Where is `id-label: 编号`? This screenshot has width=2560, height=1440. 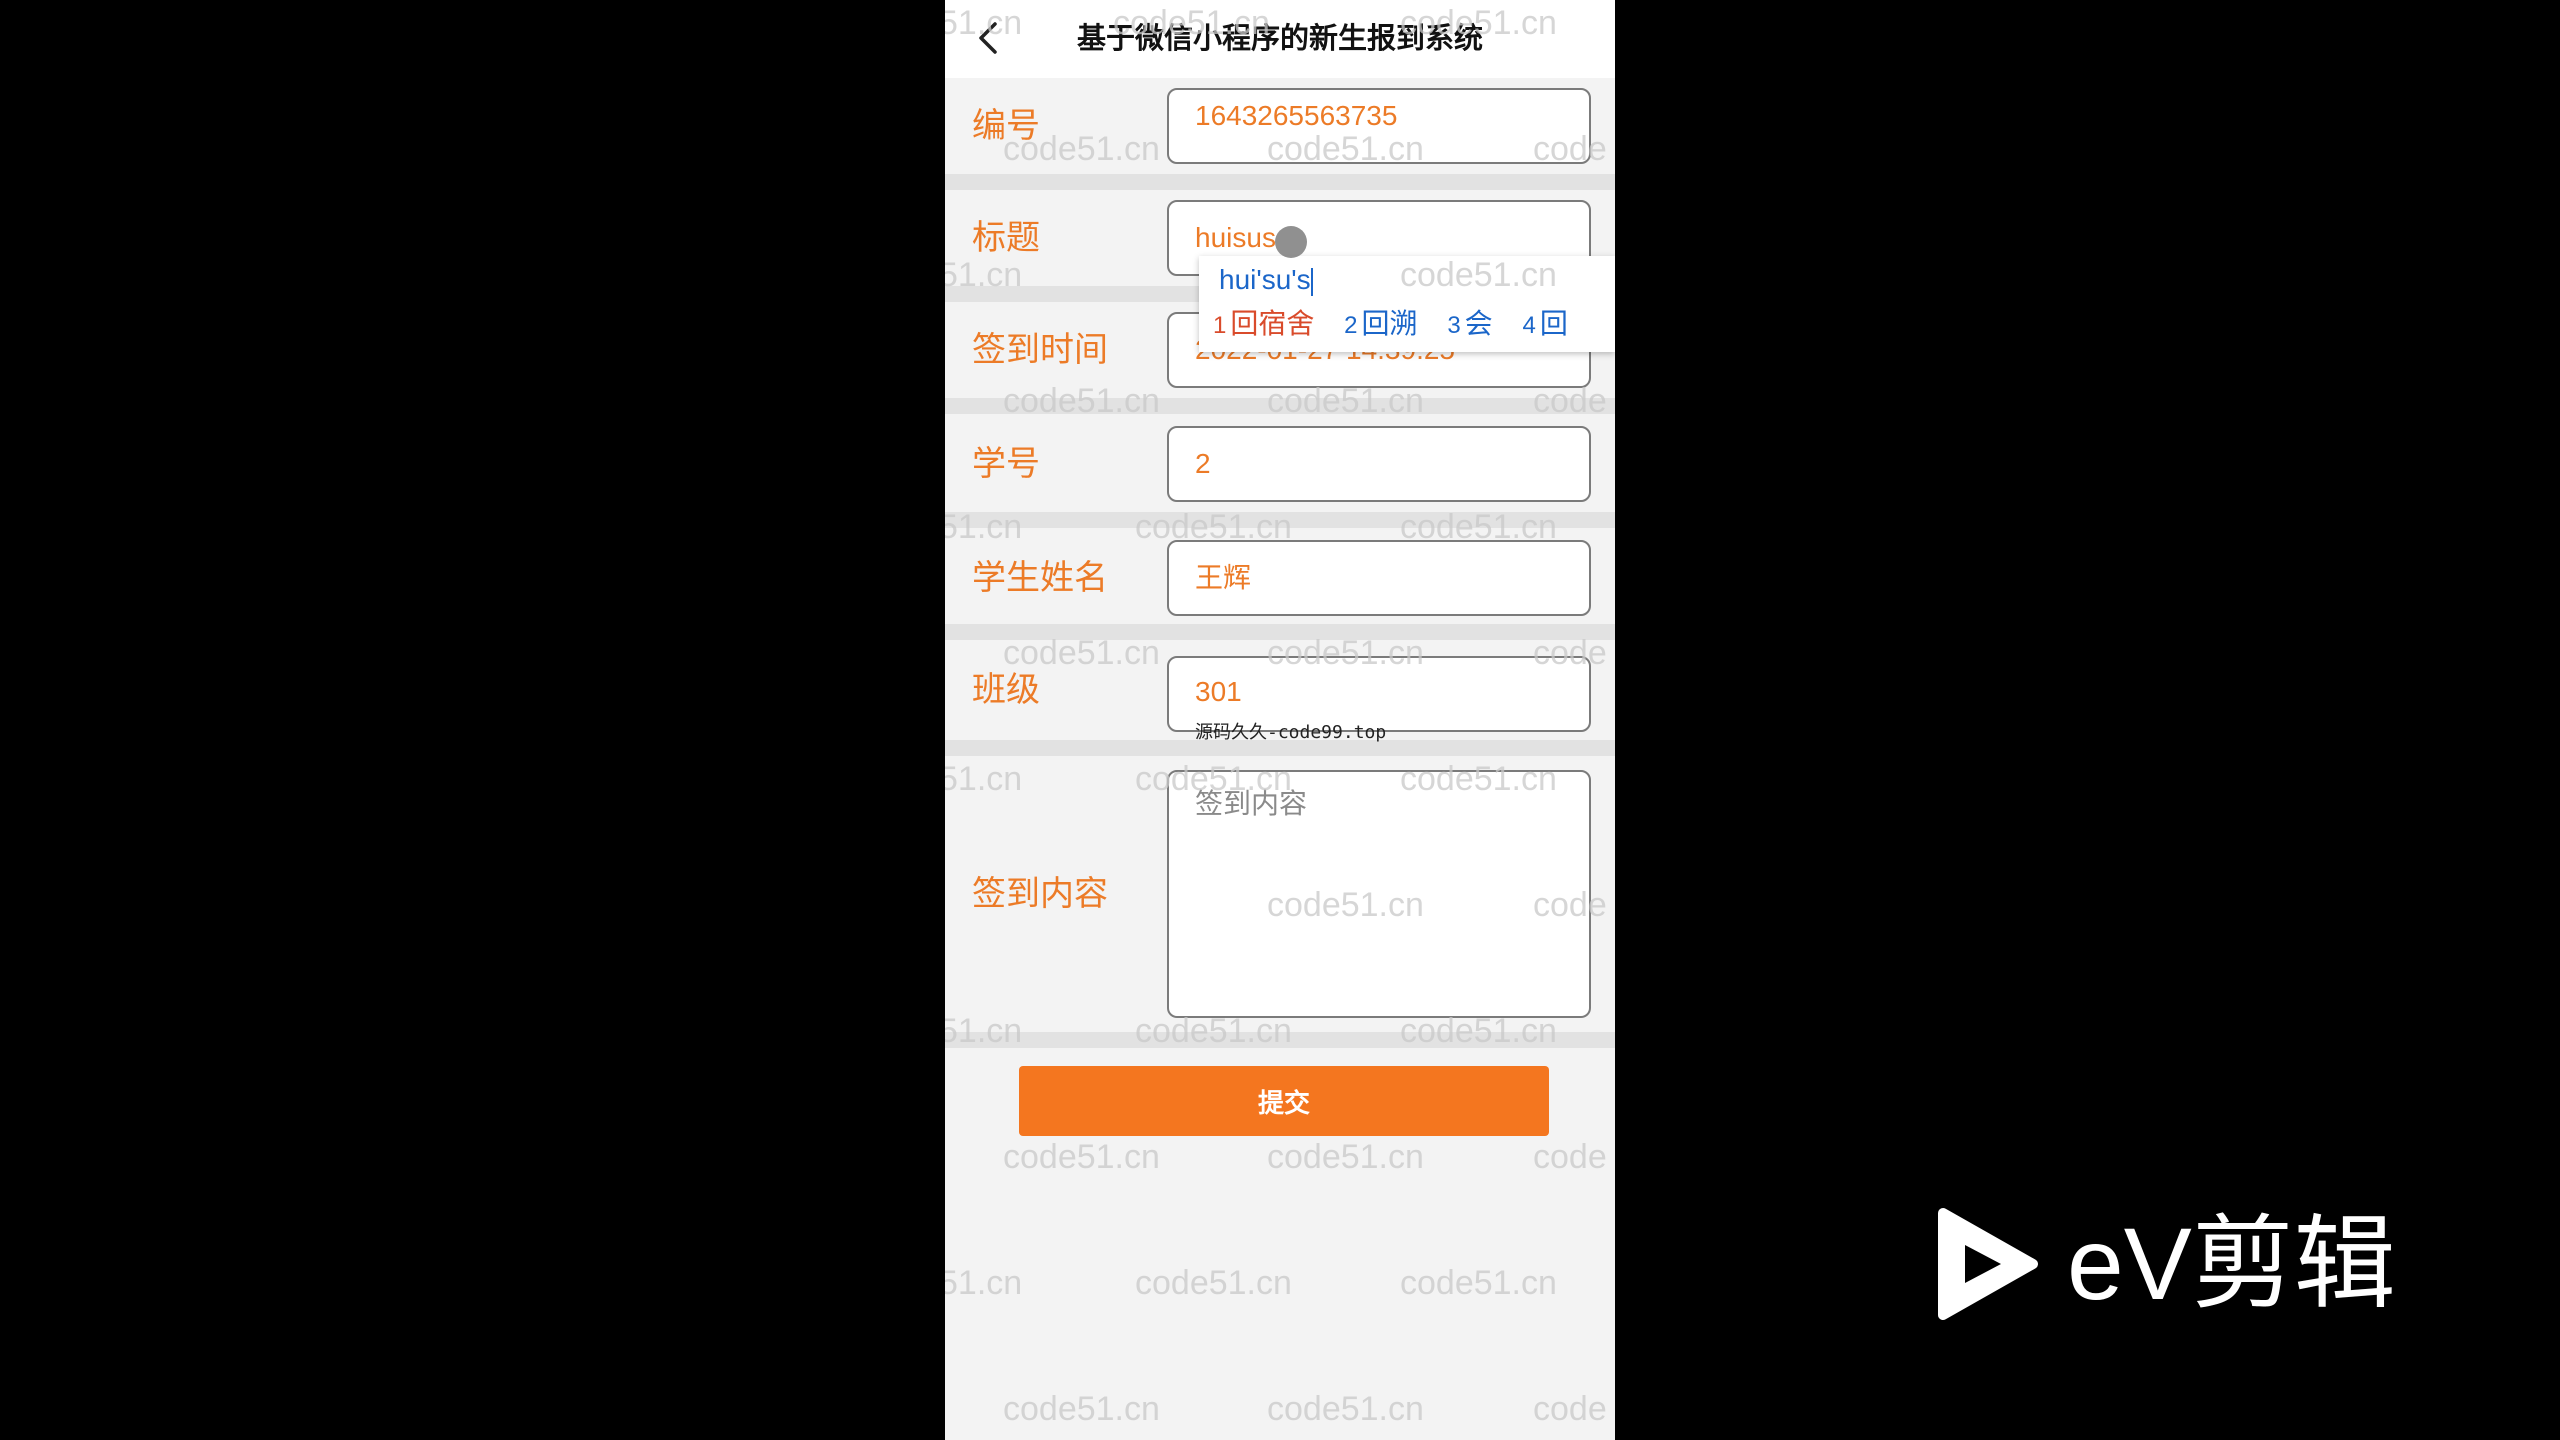 id-label: 编号 is located at coordinates (1006, 126).